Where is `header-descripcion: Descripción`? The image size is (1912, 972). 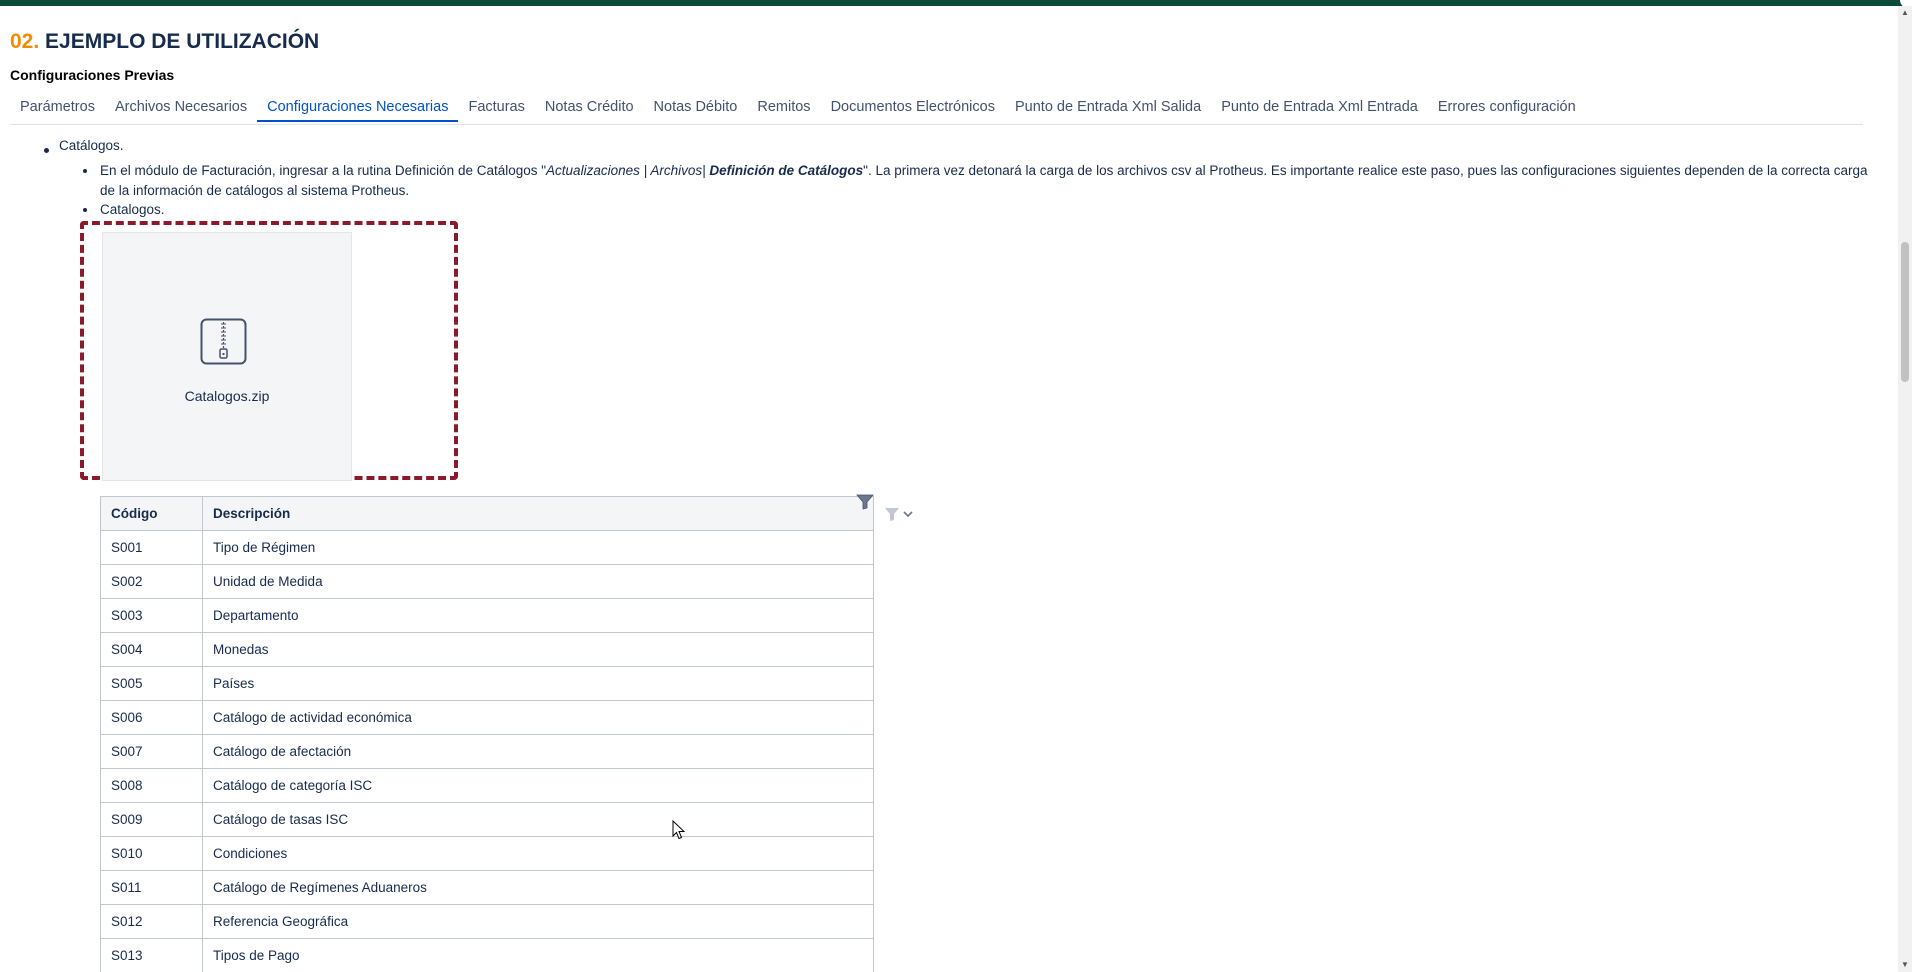
header-descripcion: Descripción is located at coordinates (538, 513).